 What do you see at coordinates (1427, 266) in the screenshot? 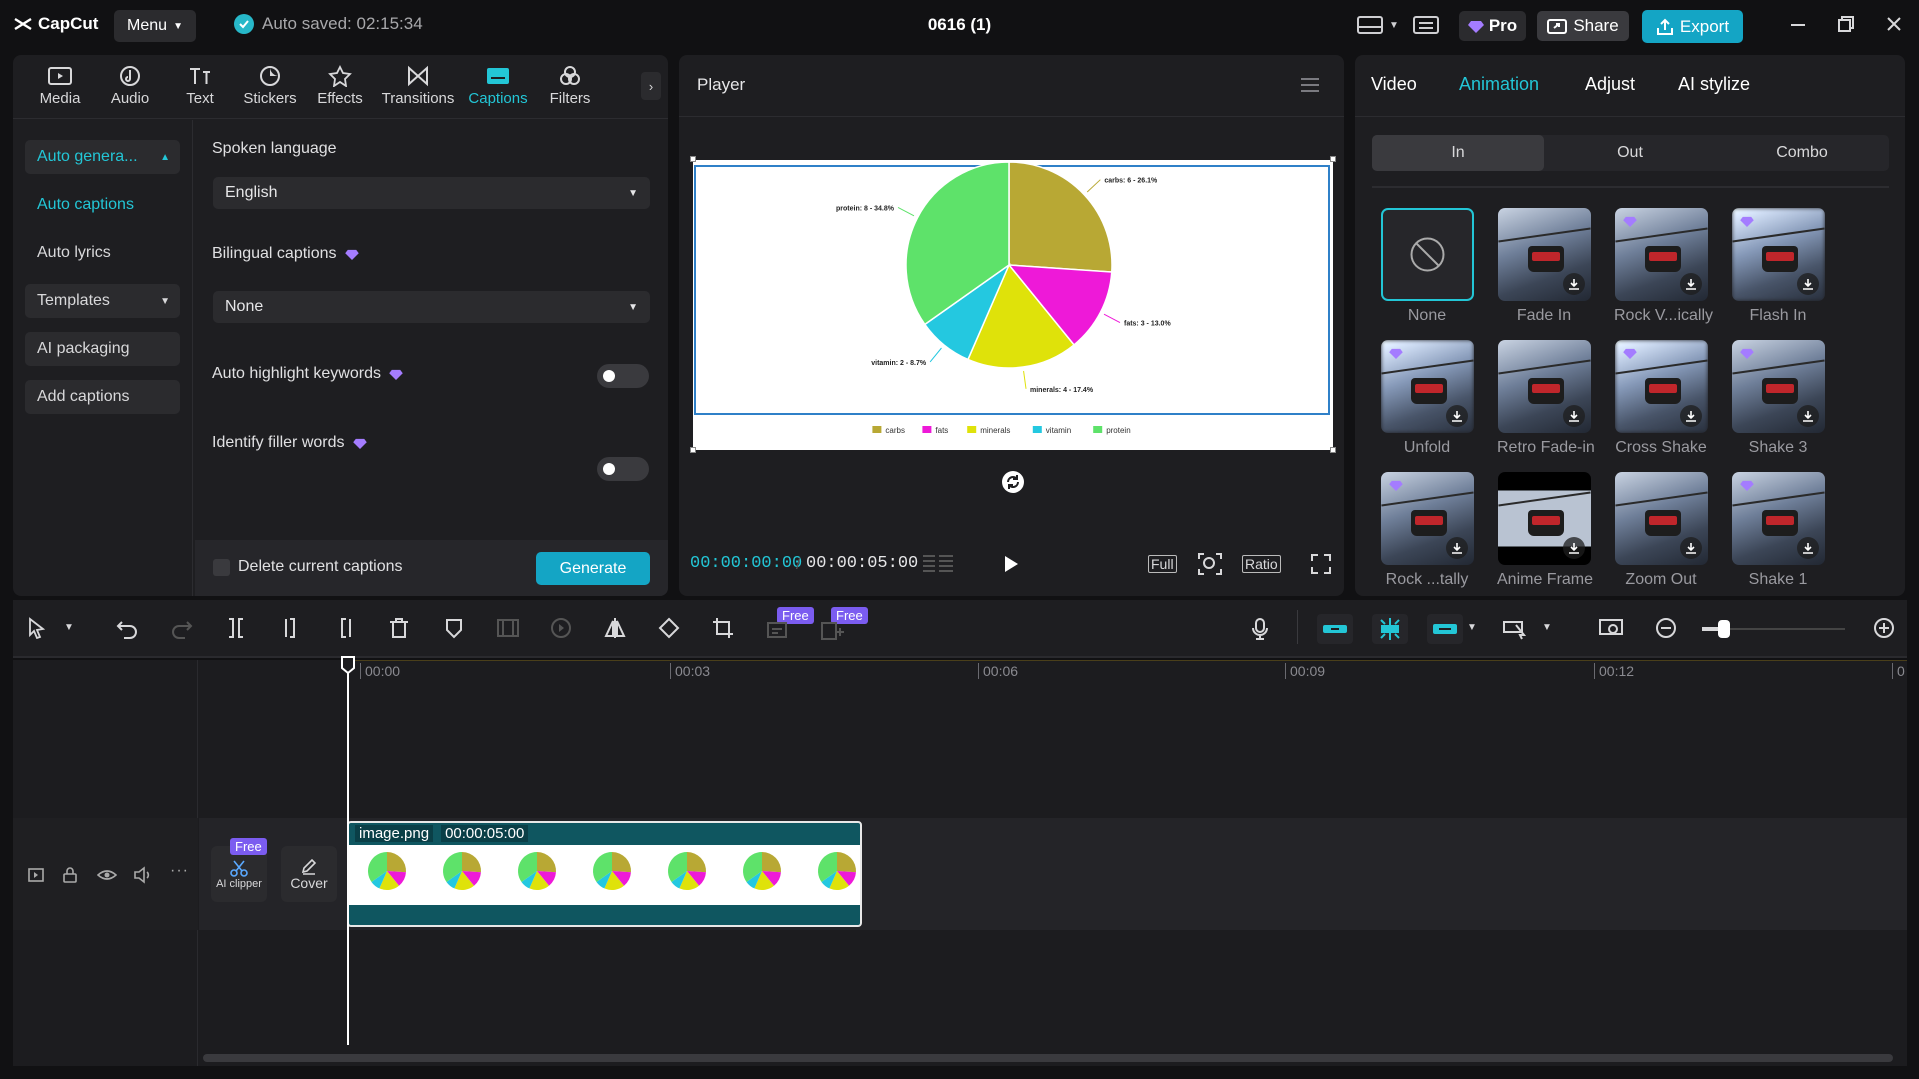
I see `animation-item: None` at bounding box center [1427, 266].